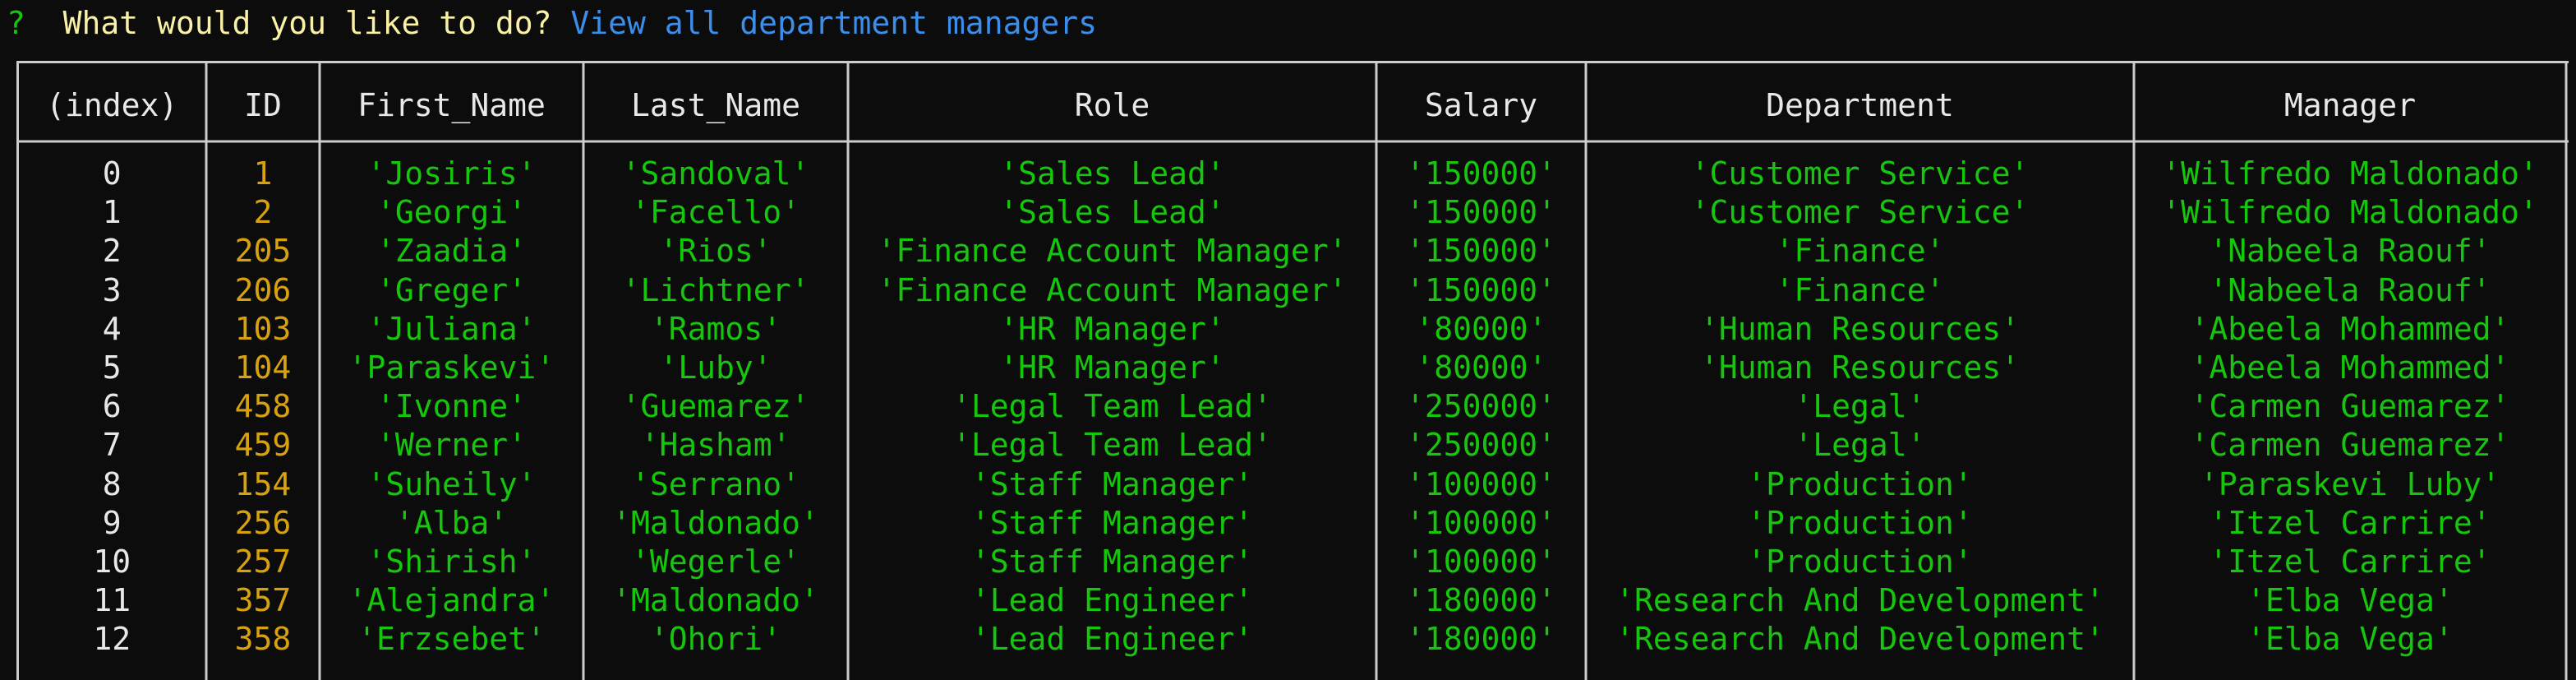  I want to click on cell-index: 6, so click(112, 406).